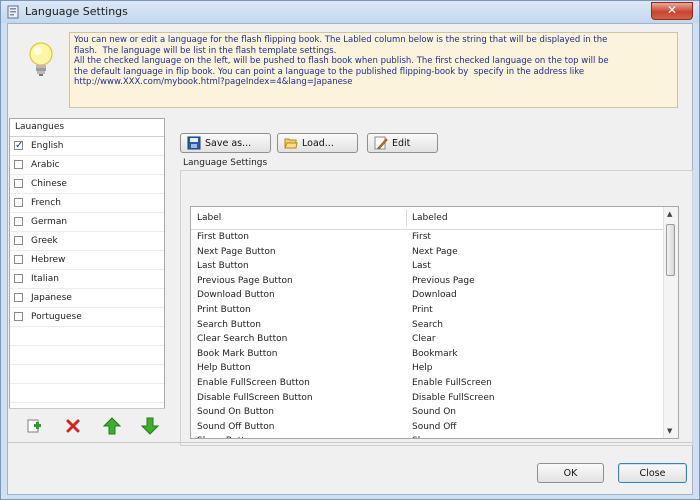 Image resolution: width=700 pixels, height=500 pixels. What do you see at coordinates (406, 218) in the screenshot?
I see `column-divider` at bounding box center [406, 218].